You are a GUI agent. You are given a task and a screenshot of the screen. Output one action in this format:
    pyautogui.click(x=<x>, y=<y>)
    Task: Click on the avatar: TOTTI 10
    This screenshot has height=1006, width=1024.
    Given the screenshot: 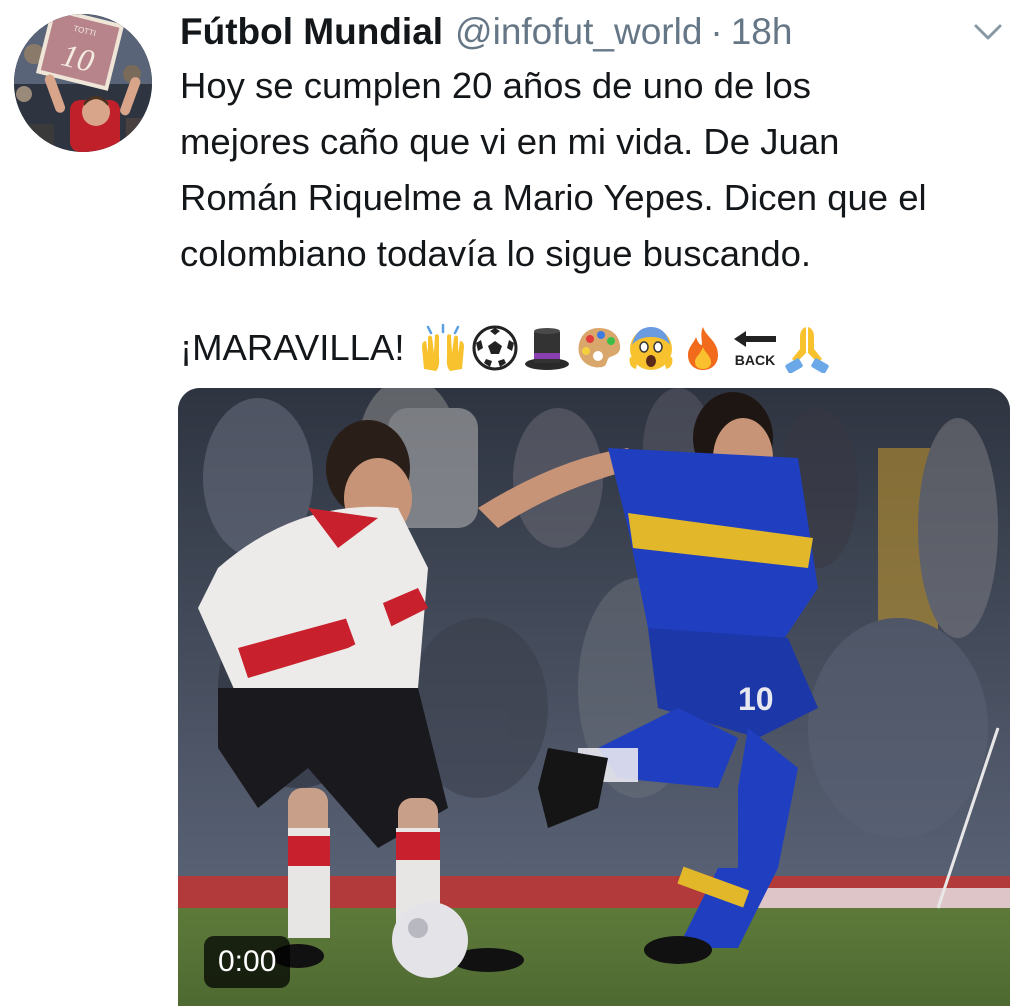 What is the action you would take?
    pyautogui.click(x=83, y=83)
    